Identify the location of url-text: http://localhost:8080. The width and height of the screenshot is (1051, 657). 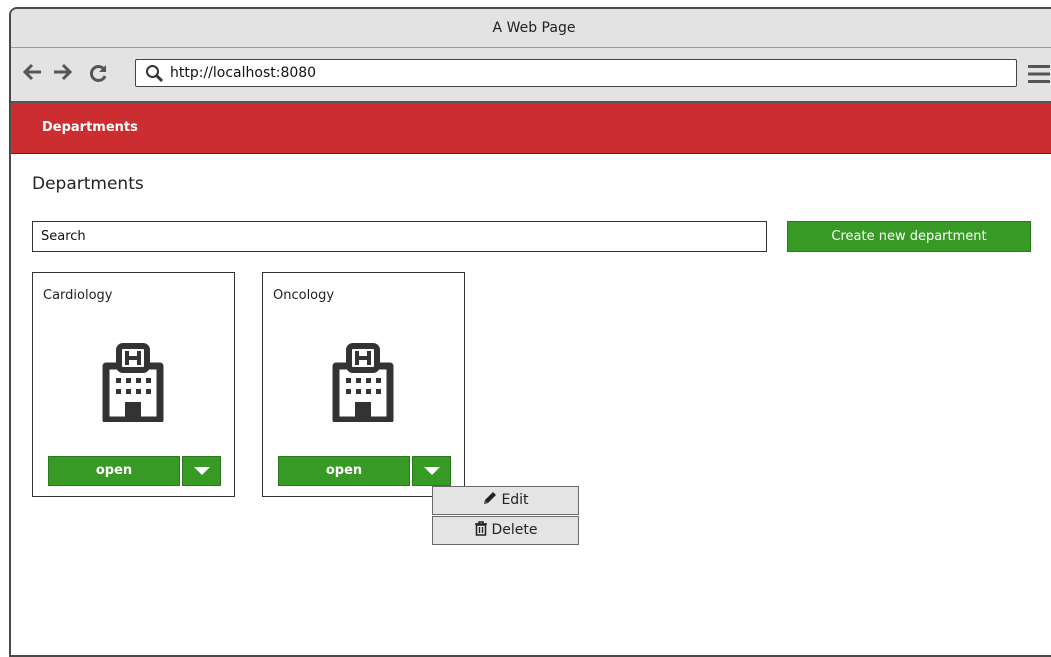
(243, 73).